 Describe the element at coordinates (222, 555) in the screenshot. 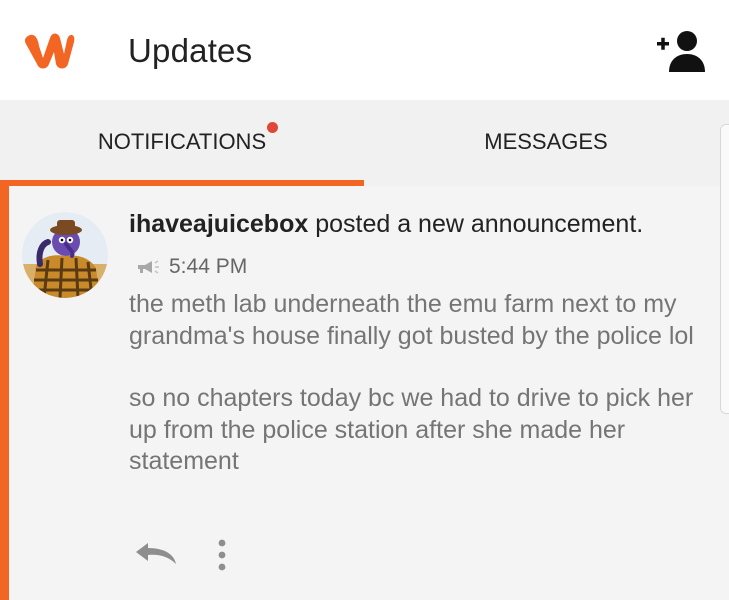

I see `more-vert-icon` at that location.